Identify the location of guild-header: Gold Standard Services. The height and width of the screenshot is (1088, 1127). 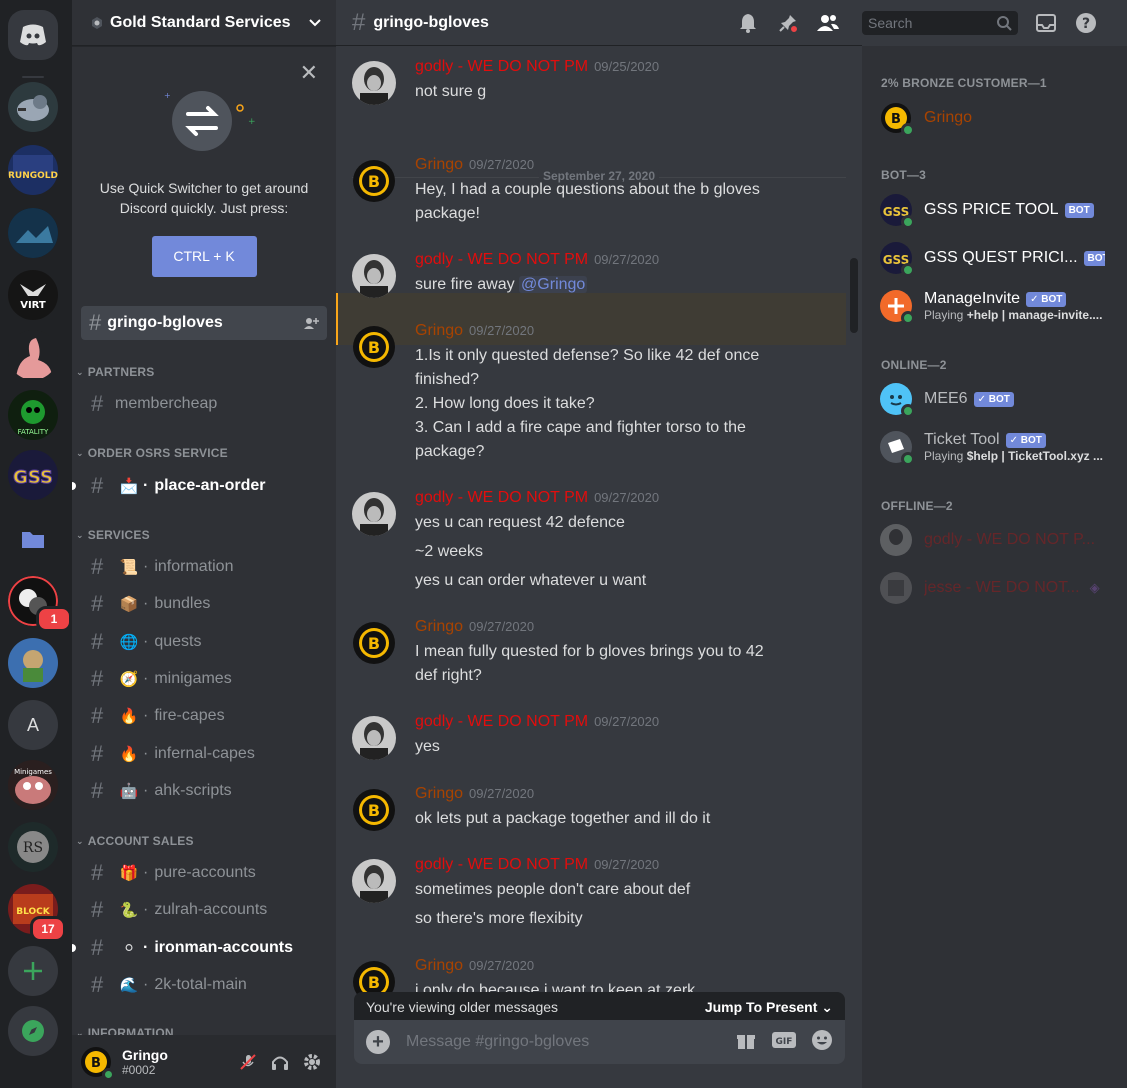
(204, 23).